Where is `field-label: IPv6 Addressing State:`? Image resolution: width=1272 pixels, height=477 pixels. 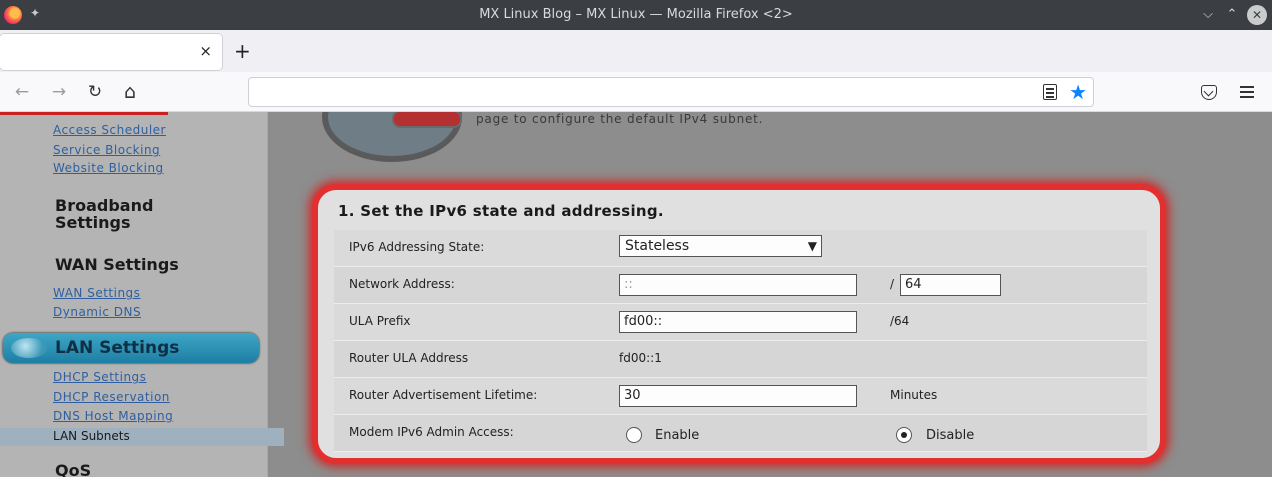 field-label: IPv6 Addressing State: is located at coordinates (417, 247).